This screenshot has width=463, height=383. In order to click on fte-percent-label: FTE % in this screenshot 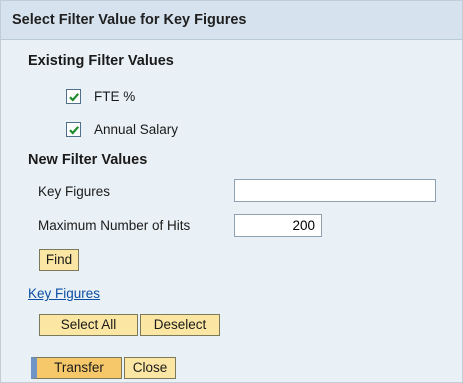, I will do `click(115, 96)`.